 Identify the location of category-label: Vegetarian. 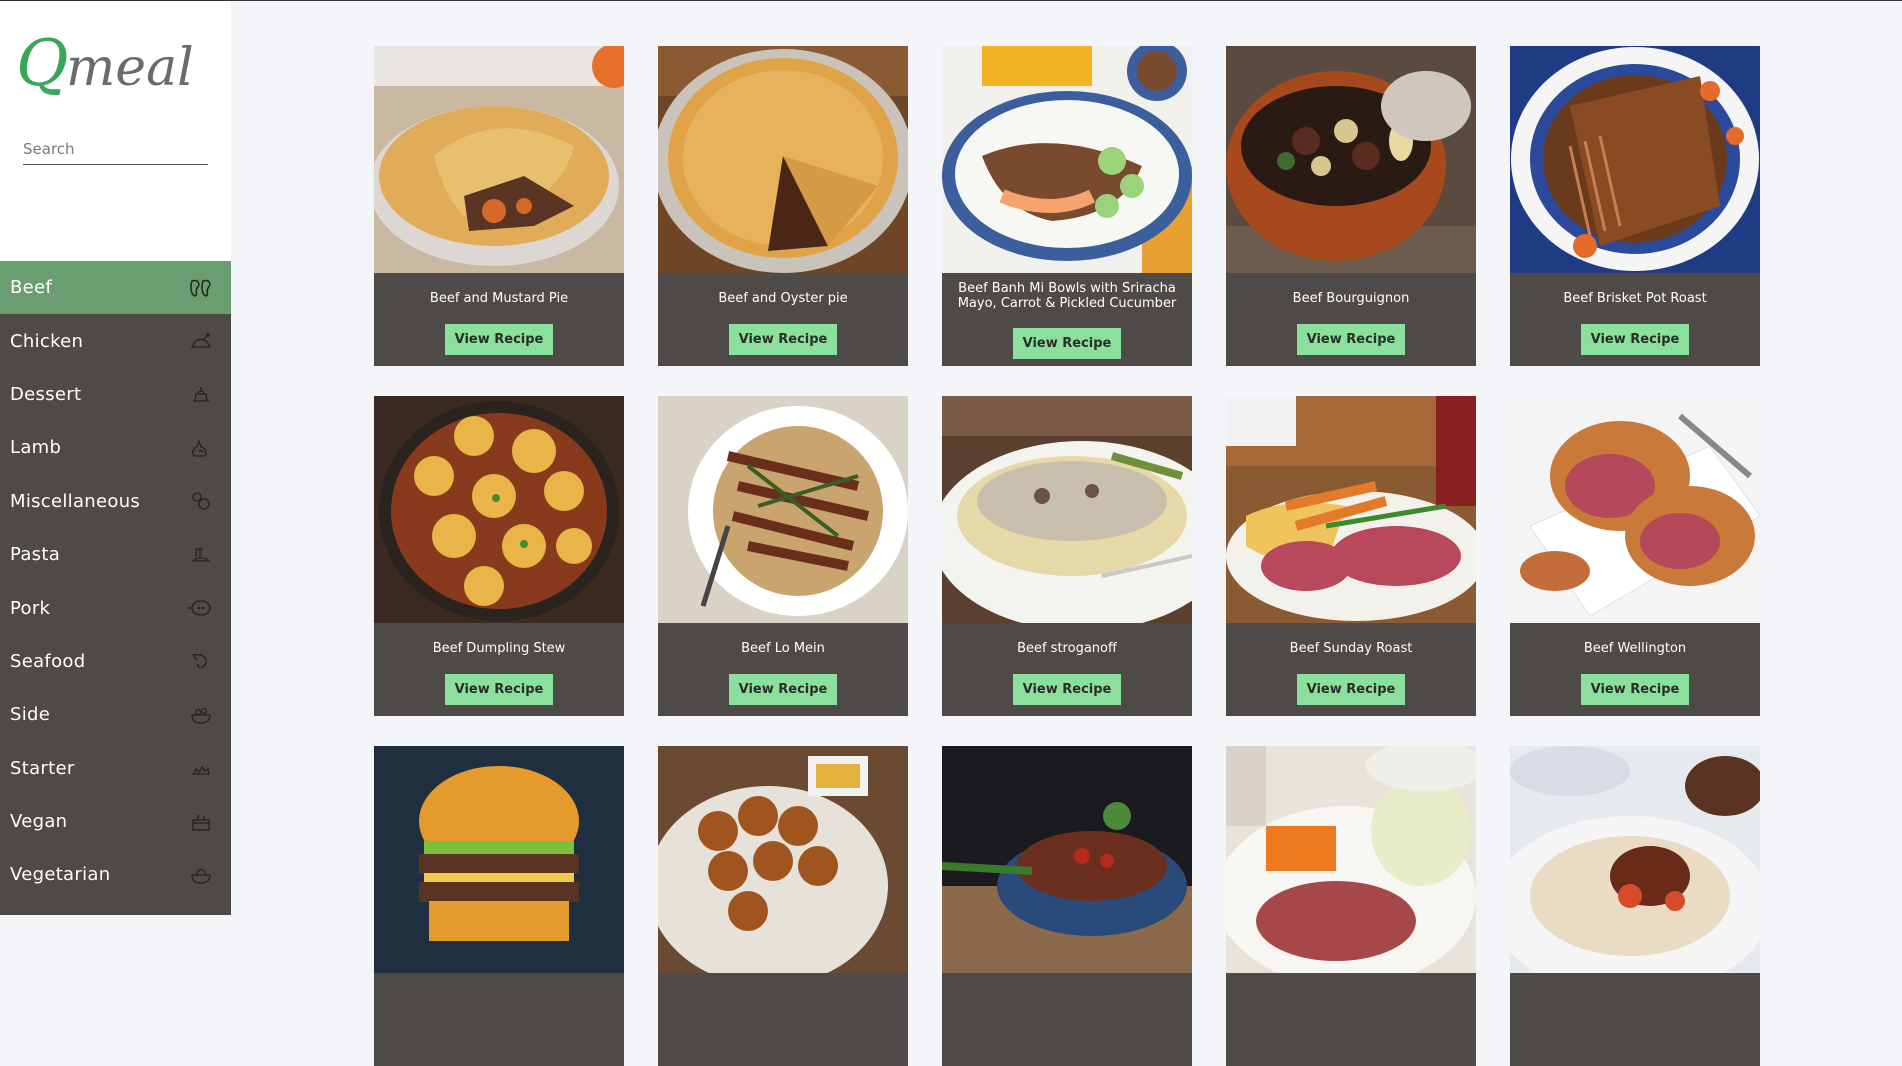
(60, 875).